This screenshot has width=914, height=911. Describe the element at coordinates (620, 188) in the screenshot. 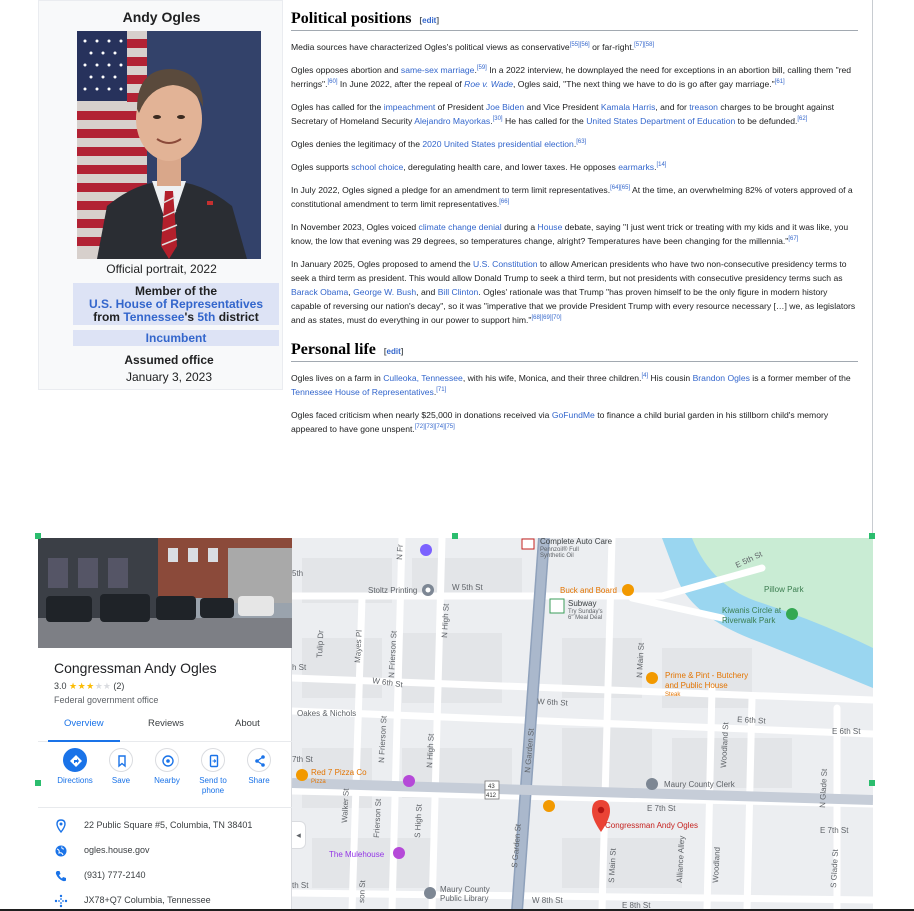

I see `citation: [64][65]` at that location.